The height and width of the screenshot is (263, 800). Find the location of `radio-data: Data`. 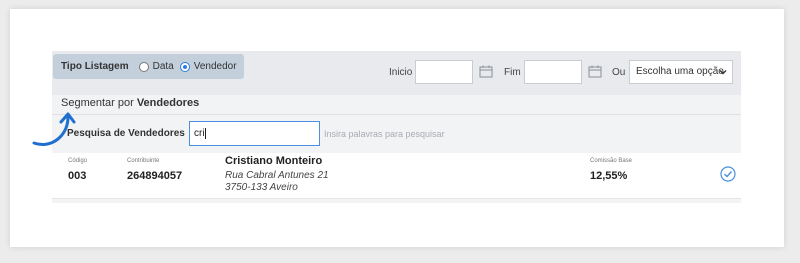

radio-data: Data is located at coordinates (156, 66).